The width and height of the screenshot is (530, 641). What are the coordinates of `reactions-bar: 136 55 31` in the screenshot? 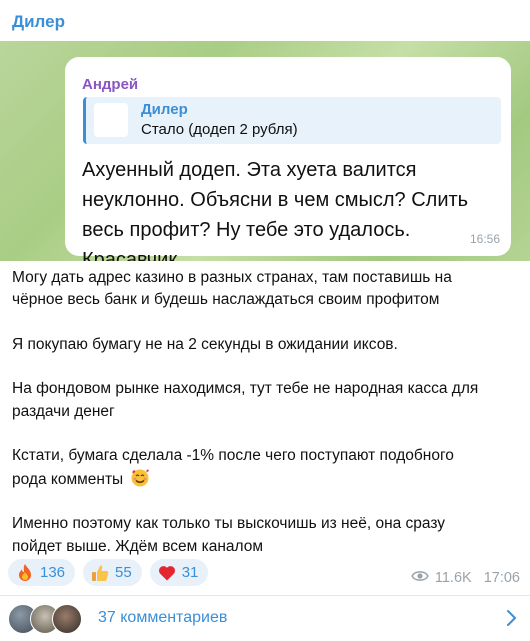 It's located at (108, 572).